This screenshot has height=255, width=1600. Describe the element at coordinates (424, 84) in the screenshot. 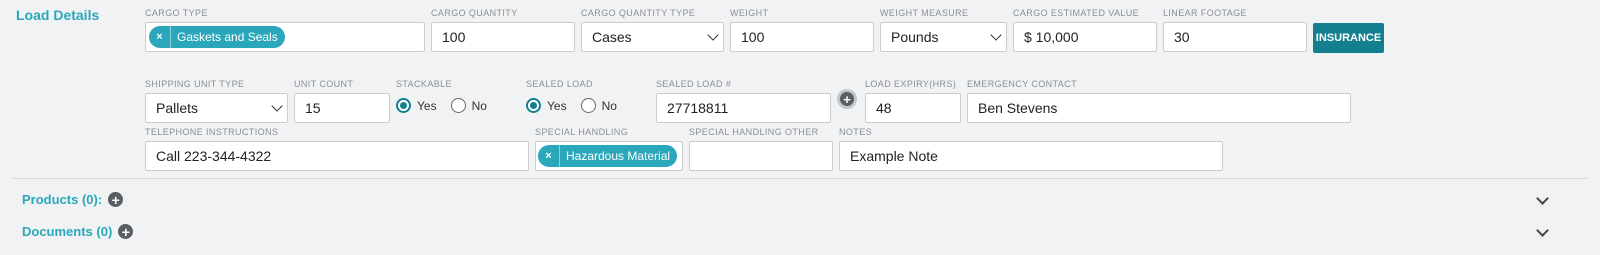

I see `stackable-label: STACKABLE` at that location.